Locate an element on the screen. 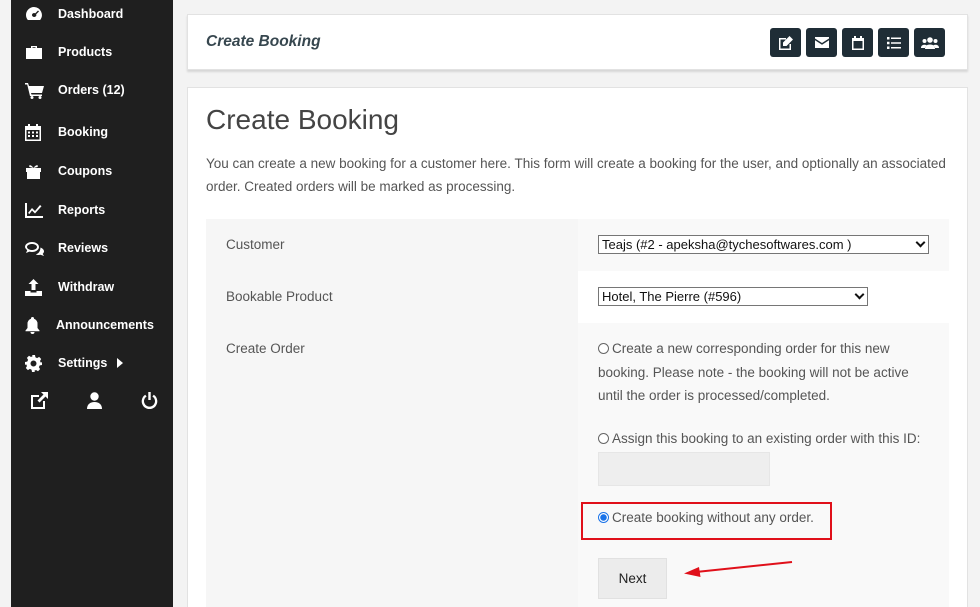 This screenshot has width=980, height=607. sidebar-item-booking: Booking is located at coordinates (66, 132).